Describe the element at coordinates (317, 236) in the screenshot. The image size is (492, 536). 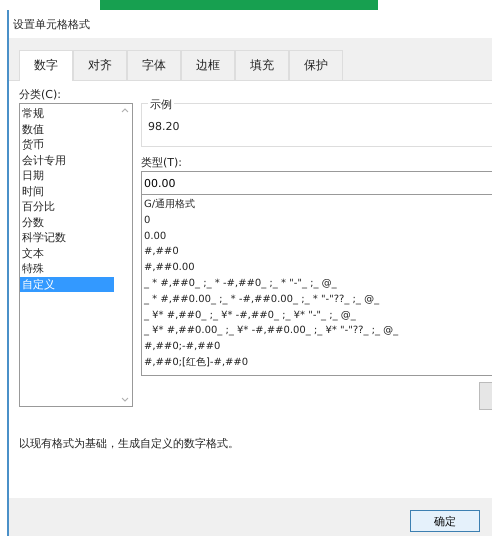
I see `format-item: 0.00` at that location.